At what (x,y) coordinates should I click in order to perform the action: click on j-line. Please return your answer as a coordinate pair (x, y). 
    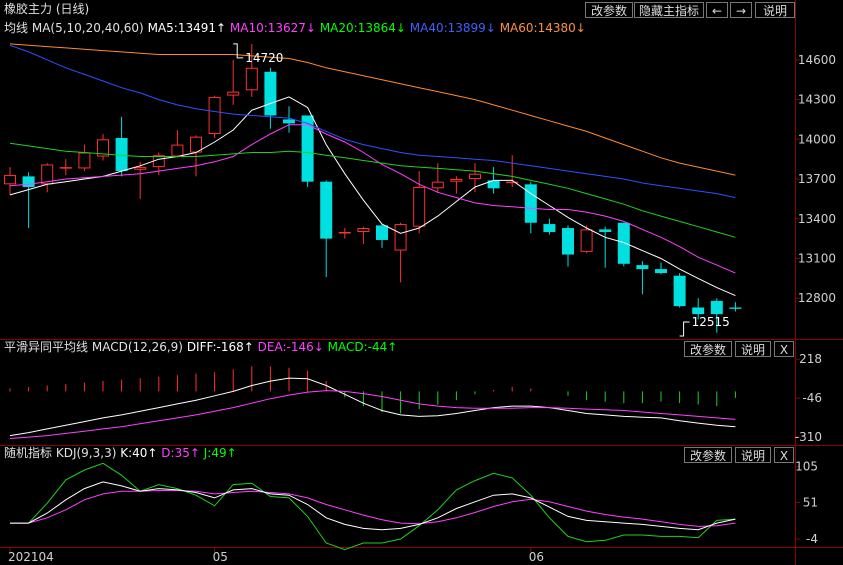
    Looking at the image, I should click on (373, 506).